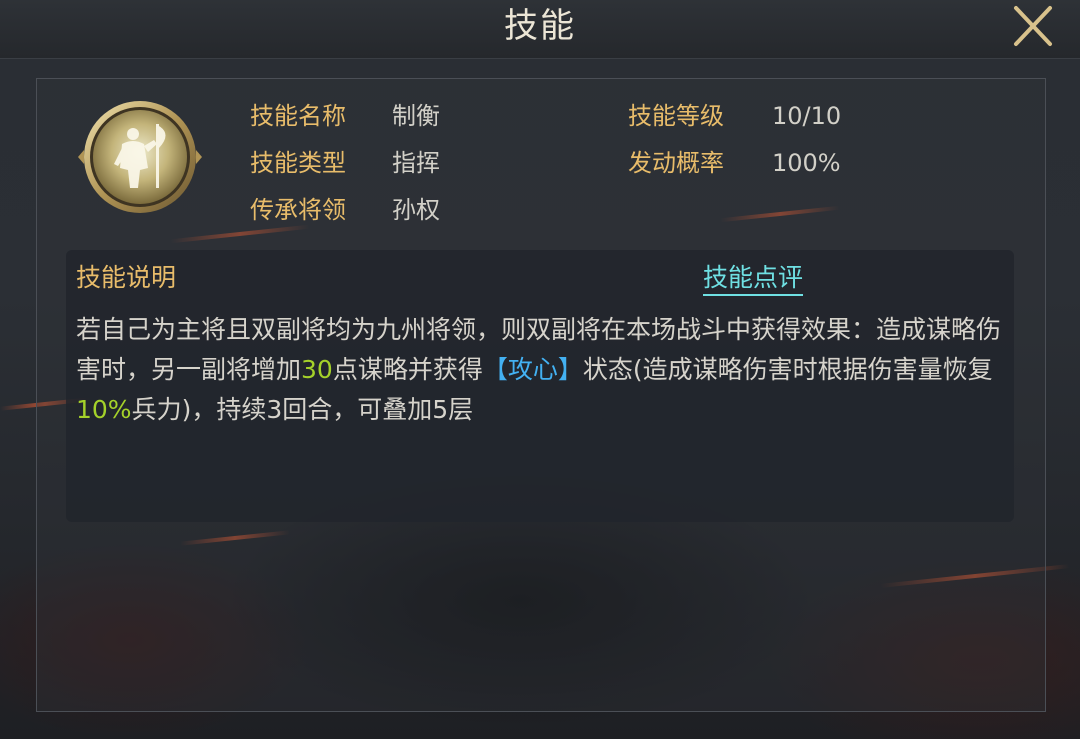 The width and height of the screenshot is (1080, 739). I want to click on description-segment: 兵力)，持续3回合，可叠加5层, so click(302, 409).